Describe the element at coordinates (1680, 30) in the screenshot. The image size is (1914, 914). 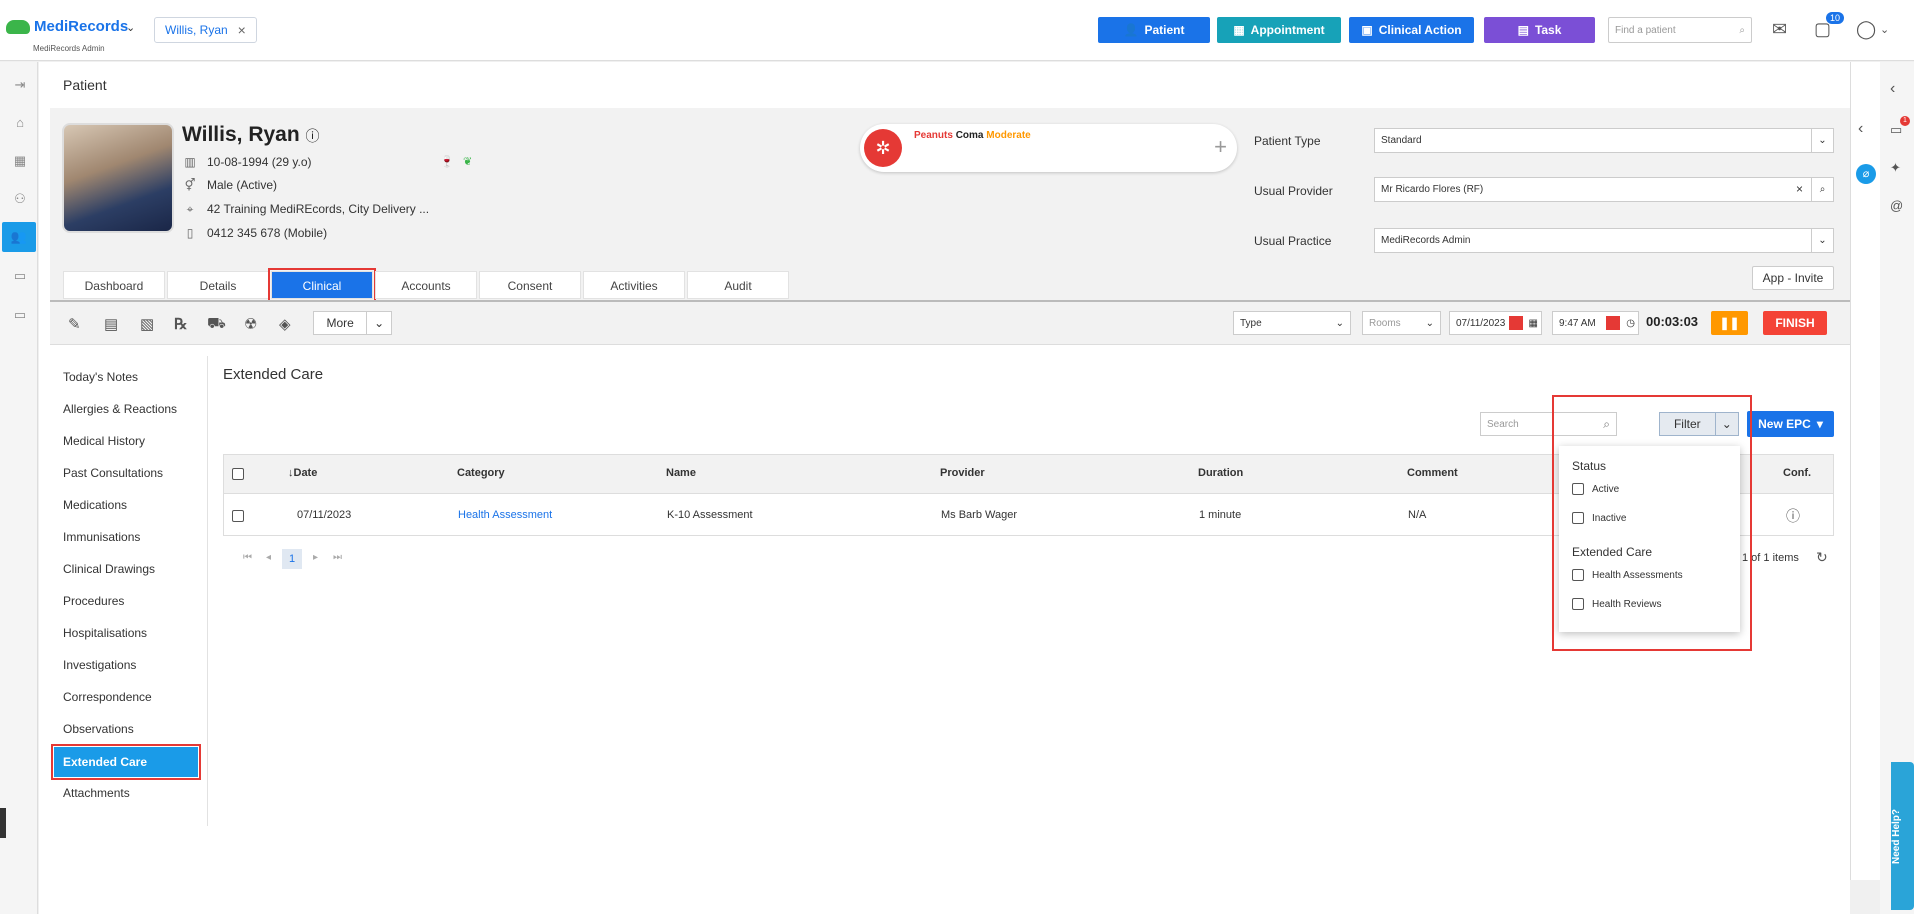
I see `find-patient-input: Find a patient ⌕` at that location.